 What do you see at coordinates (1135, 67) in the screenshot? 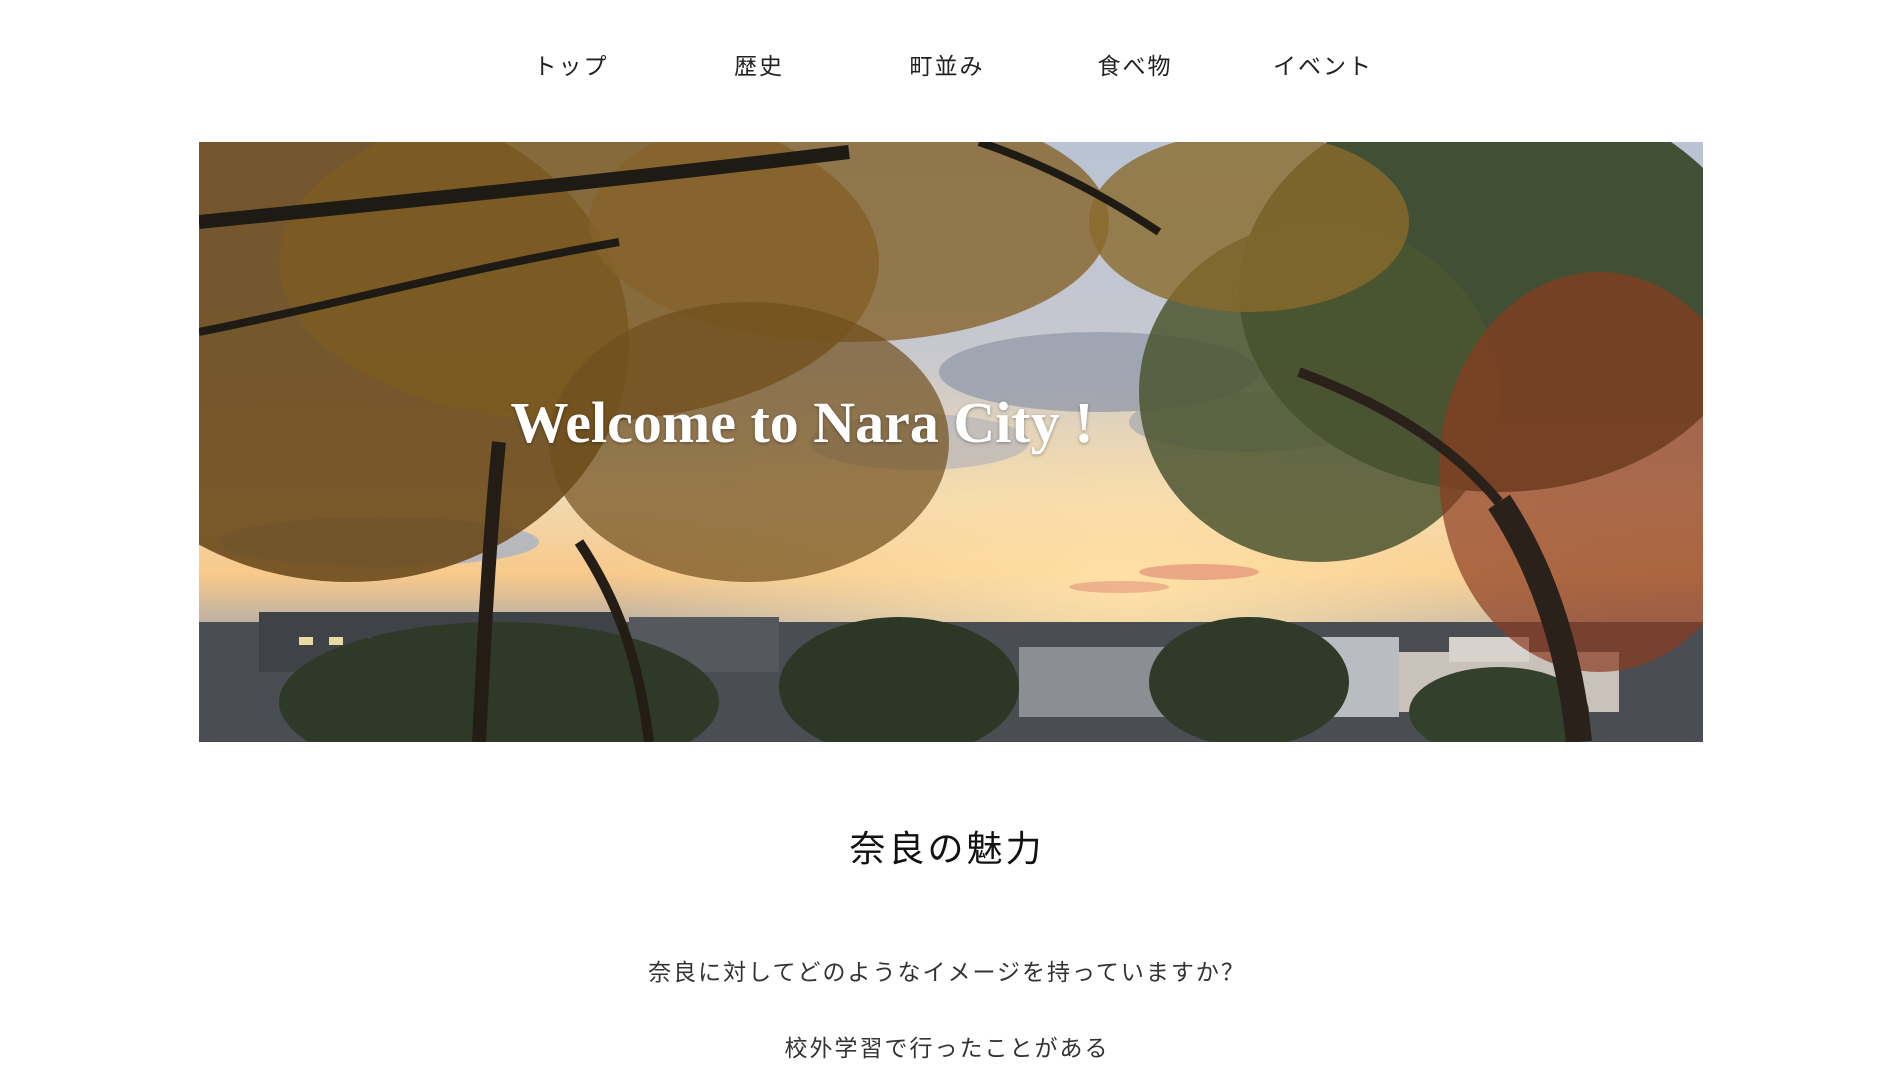
I see `nav-item-food: 食べ物` at bounding box center [1135, 67].